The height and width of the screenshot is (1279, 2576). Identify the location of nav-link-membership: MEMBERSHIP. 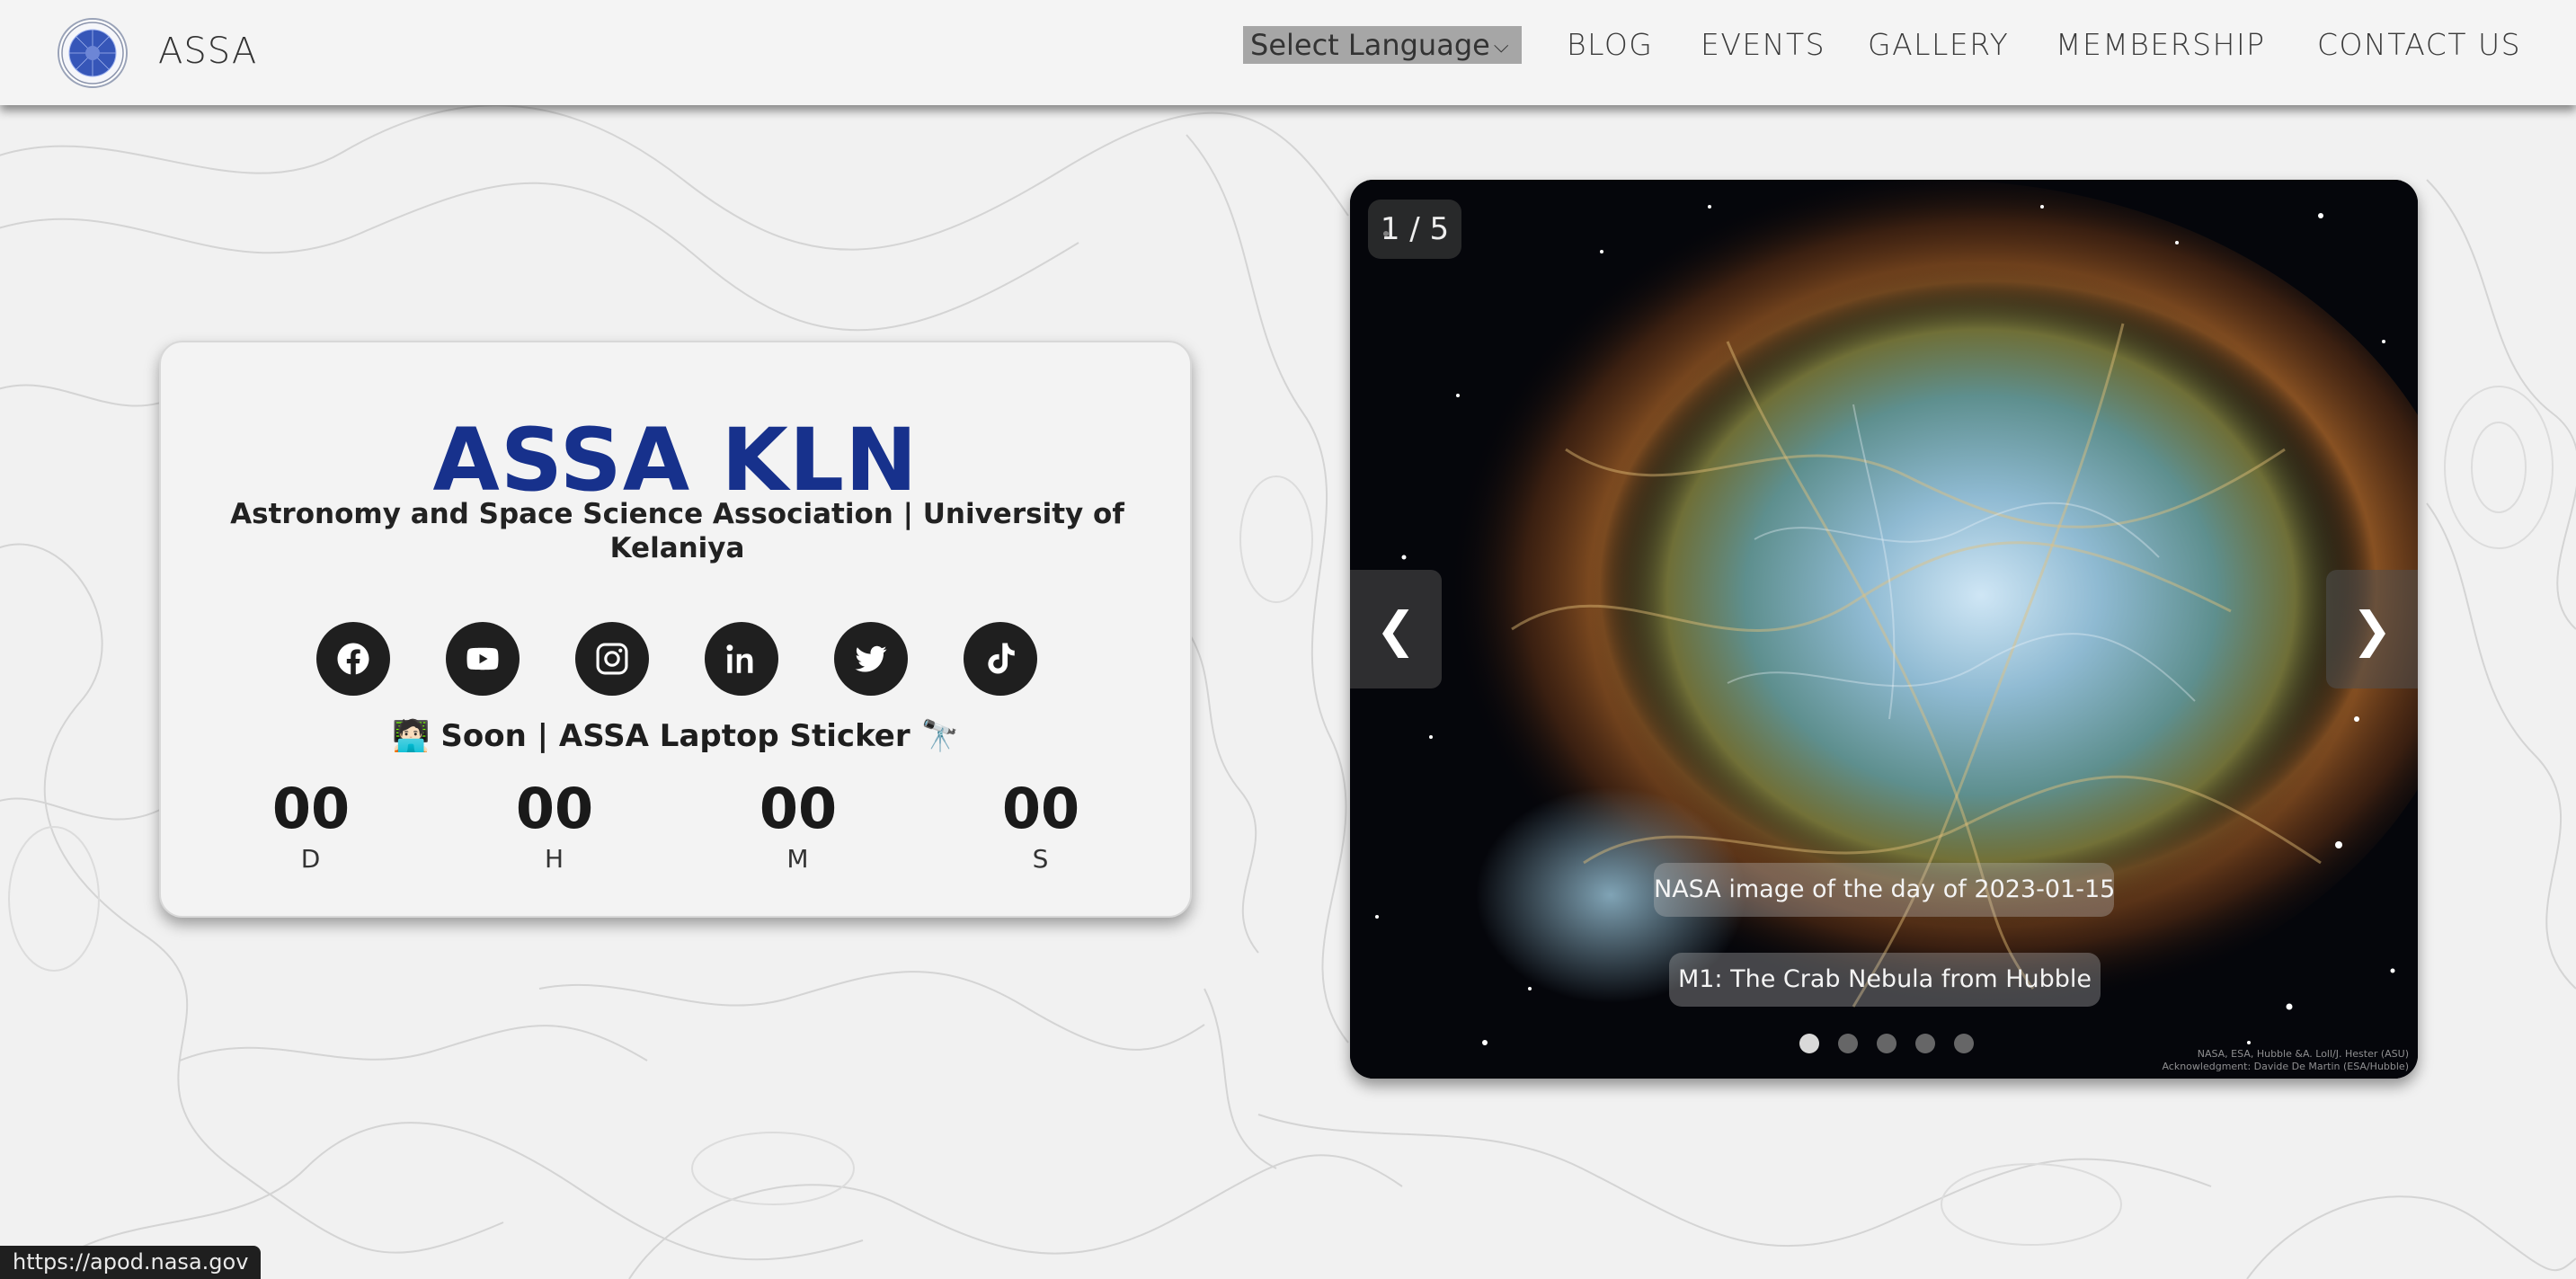
(2161, 44).